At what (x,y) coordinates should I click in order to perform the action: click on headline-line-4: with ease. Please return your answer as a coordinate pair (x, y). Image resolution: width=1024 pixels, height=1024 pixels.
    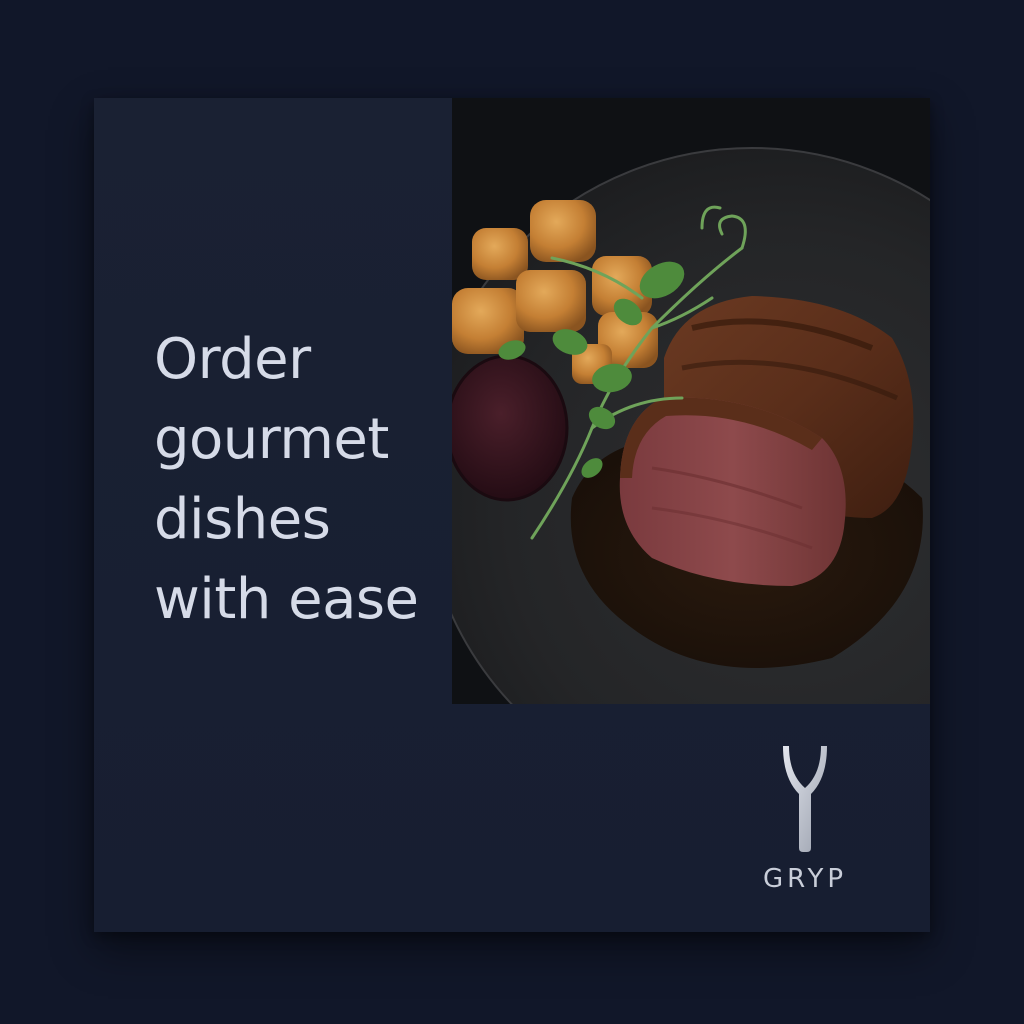
    Looking at the image, I should click on (286, 599).